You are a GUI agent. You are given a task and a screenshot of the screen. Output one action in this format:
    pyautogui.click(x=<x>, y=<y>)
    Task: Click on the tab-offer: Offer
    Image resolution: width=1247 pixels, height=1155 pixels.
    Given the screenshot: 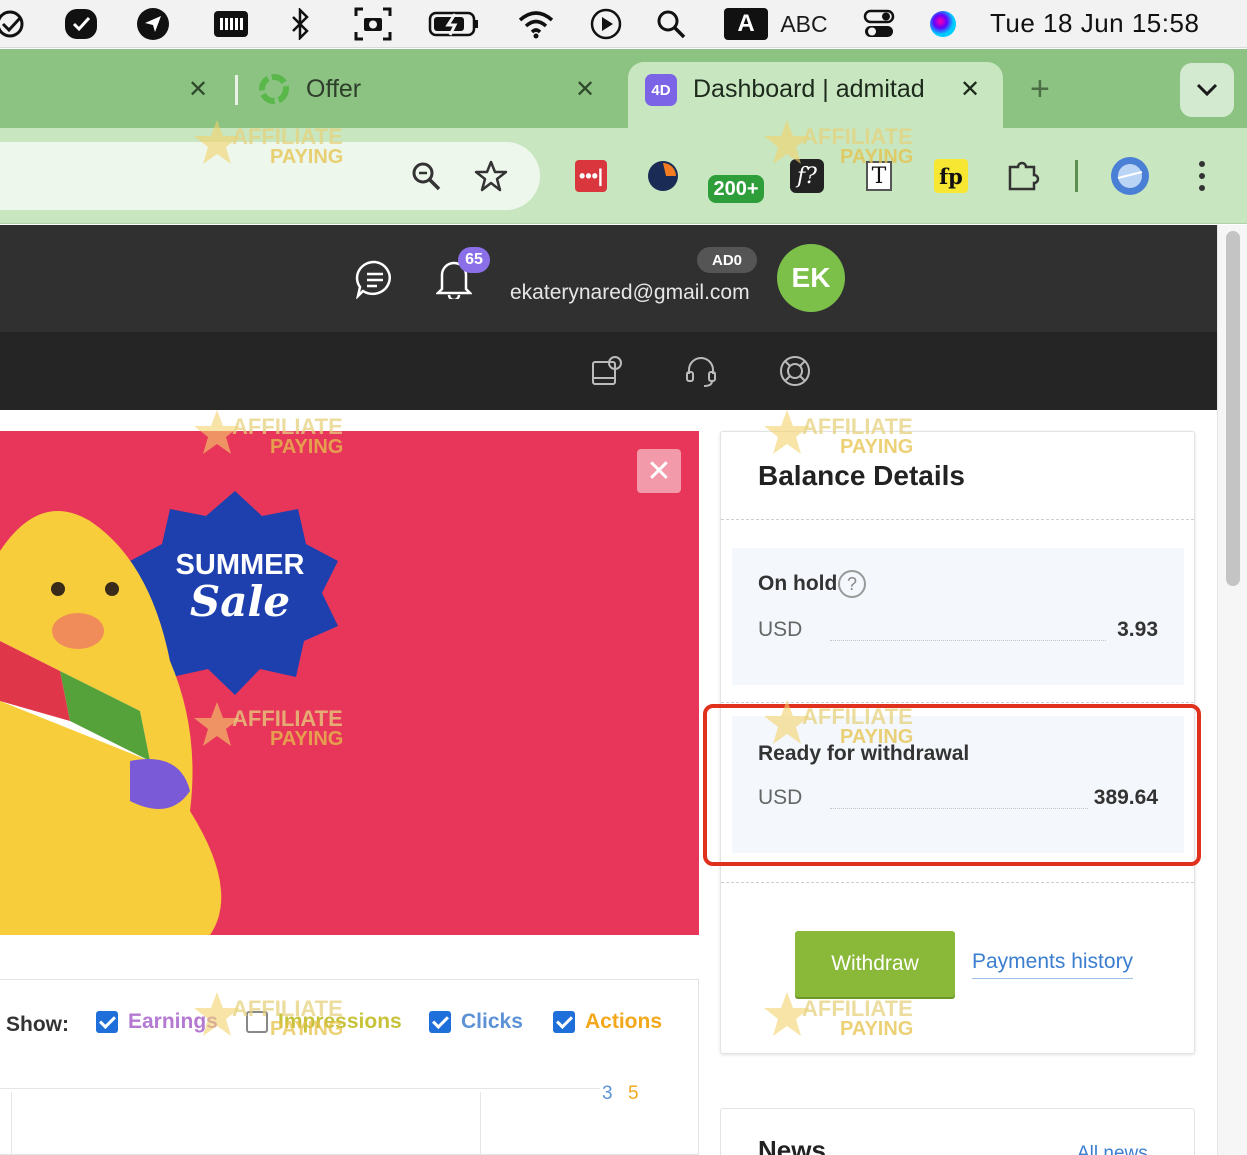 What is the action you would take?
    pyautogui.click(x=408, y=89)
    